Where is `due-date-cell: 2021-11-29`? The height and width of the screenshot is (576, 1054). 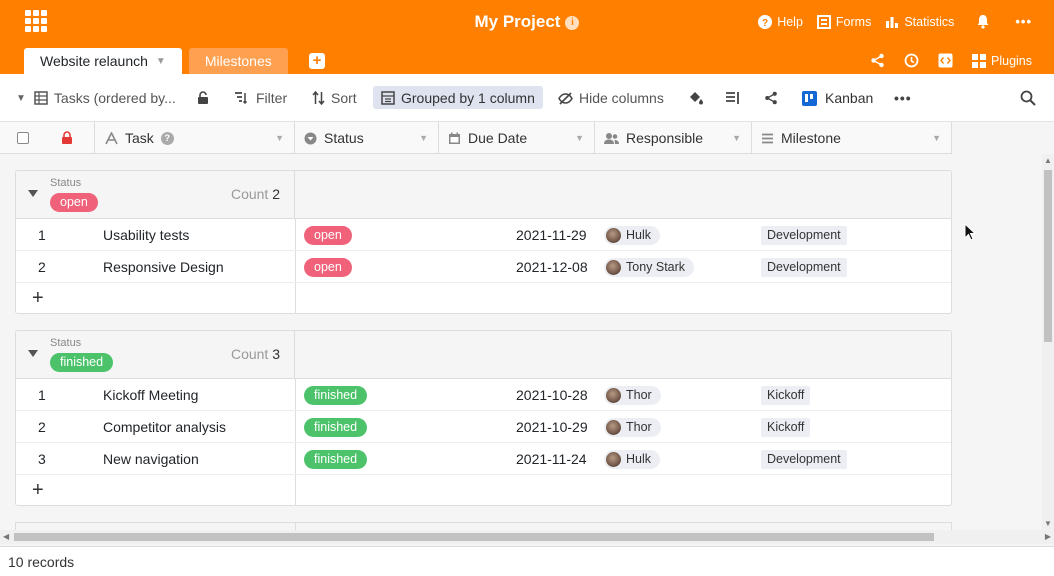
due-date-cell: 2021-11-29 is located at coordinates (551, 235).